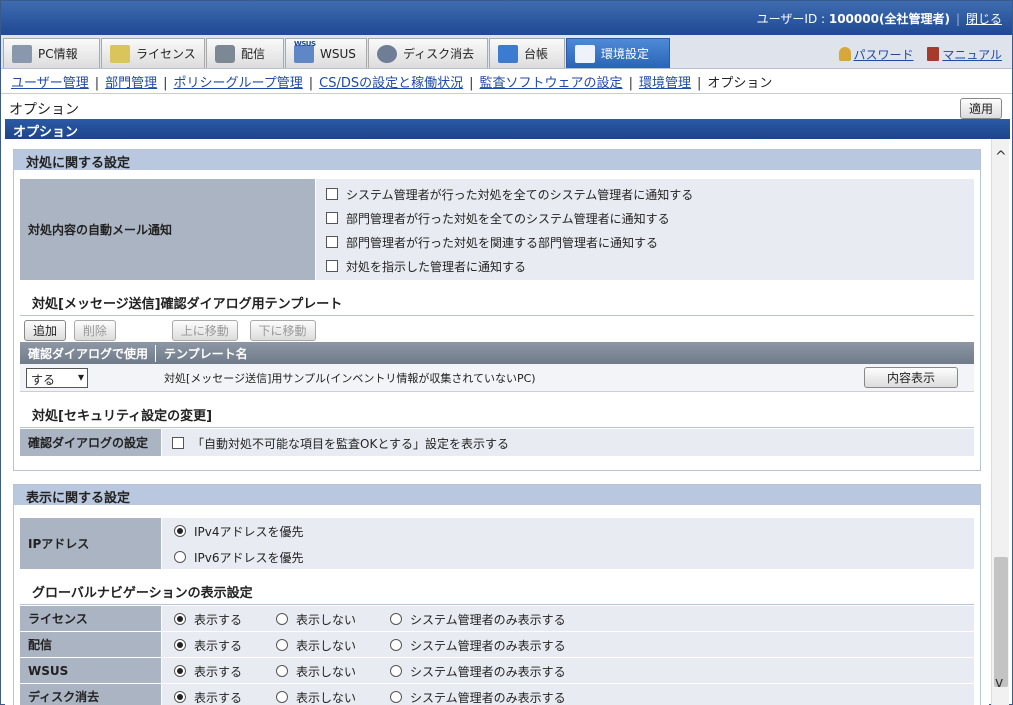  What do you see at coordinates (50, 83) in the screenshot?
I see `subnav-user-management: ユーザー管理` at bounding box center [50, 83].